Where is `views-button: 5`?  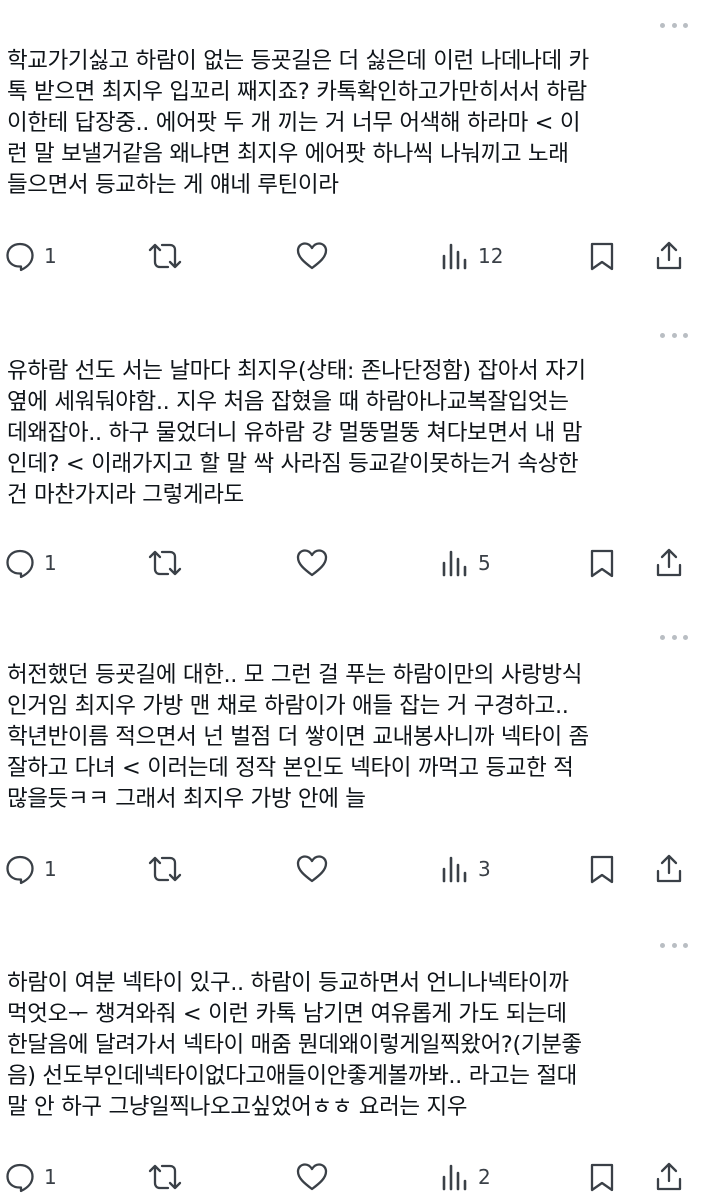 views-button: 5 is located at coordinates (465, 563).